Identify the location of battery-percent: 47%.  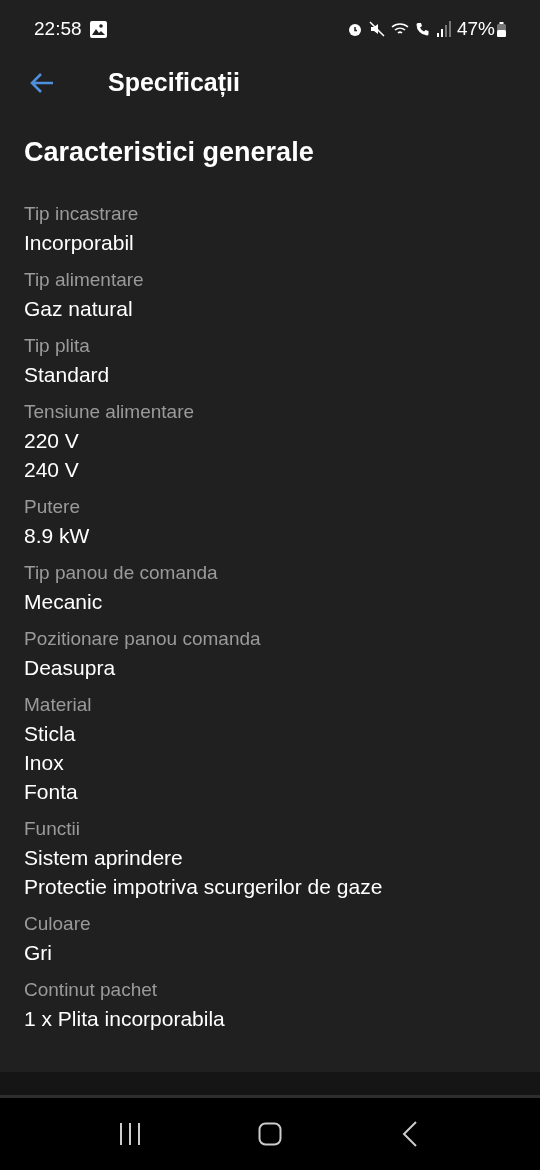
(475, 28).